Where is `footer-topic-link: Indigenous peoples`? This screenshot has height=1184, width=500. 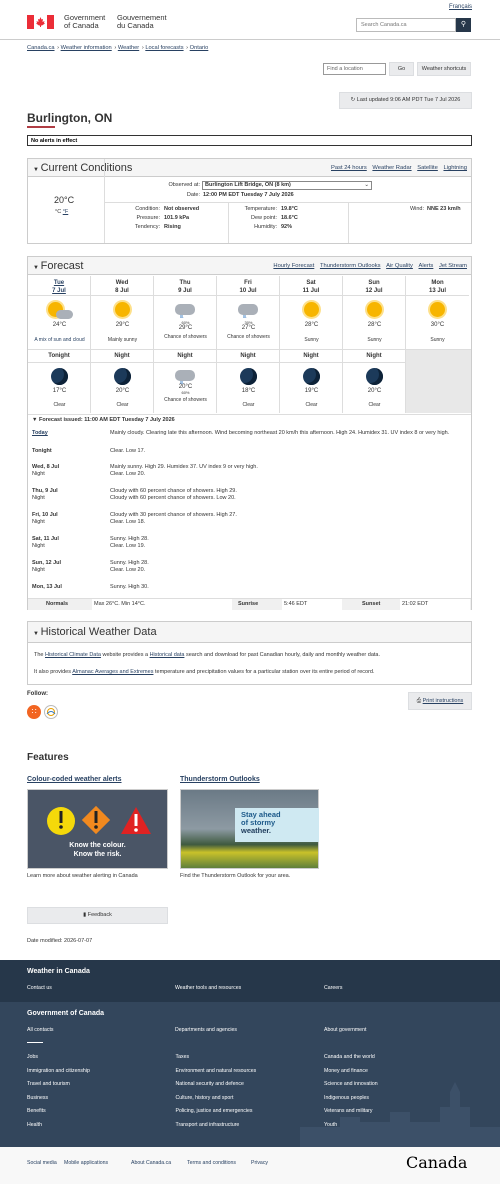 footer-topic-link: Indigenous peoples is located at coordinates (346, 1098).